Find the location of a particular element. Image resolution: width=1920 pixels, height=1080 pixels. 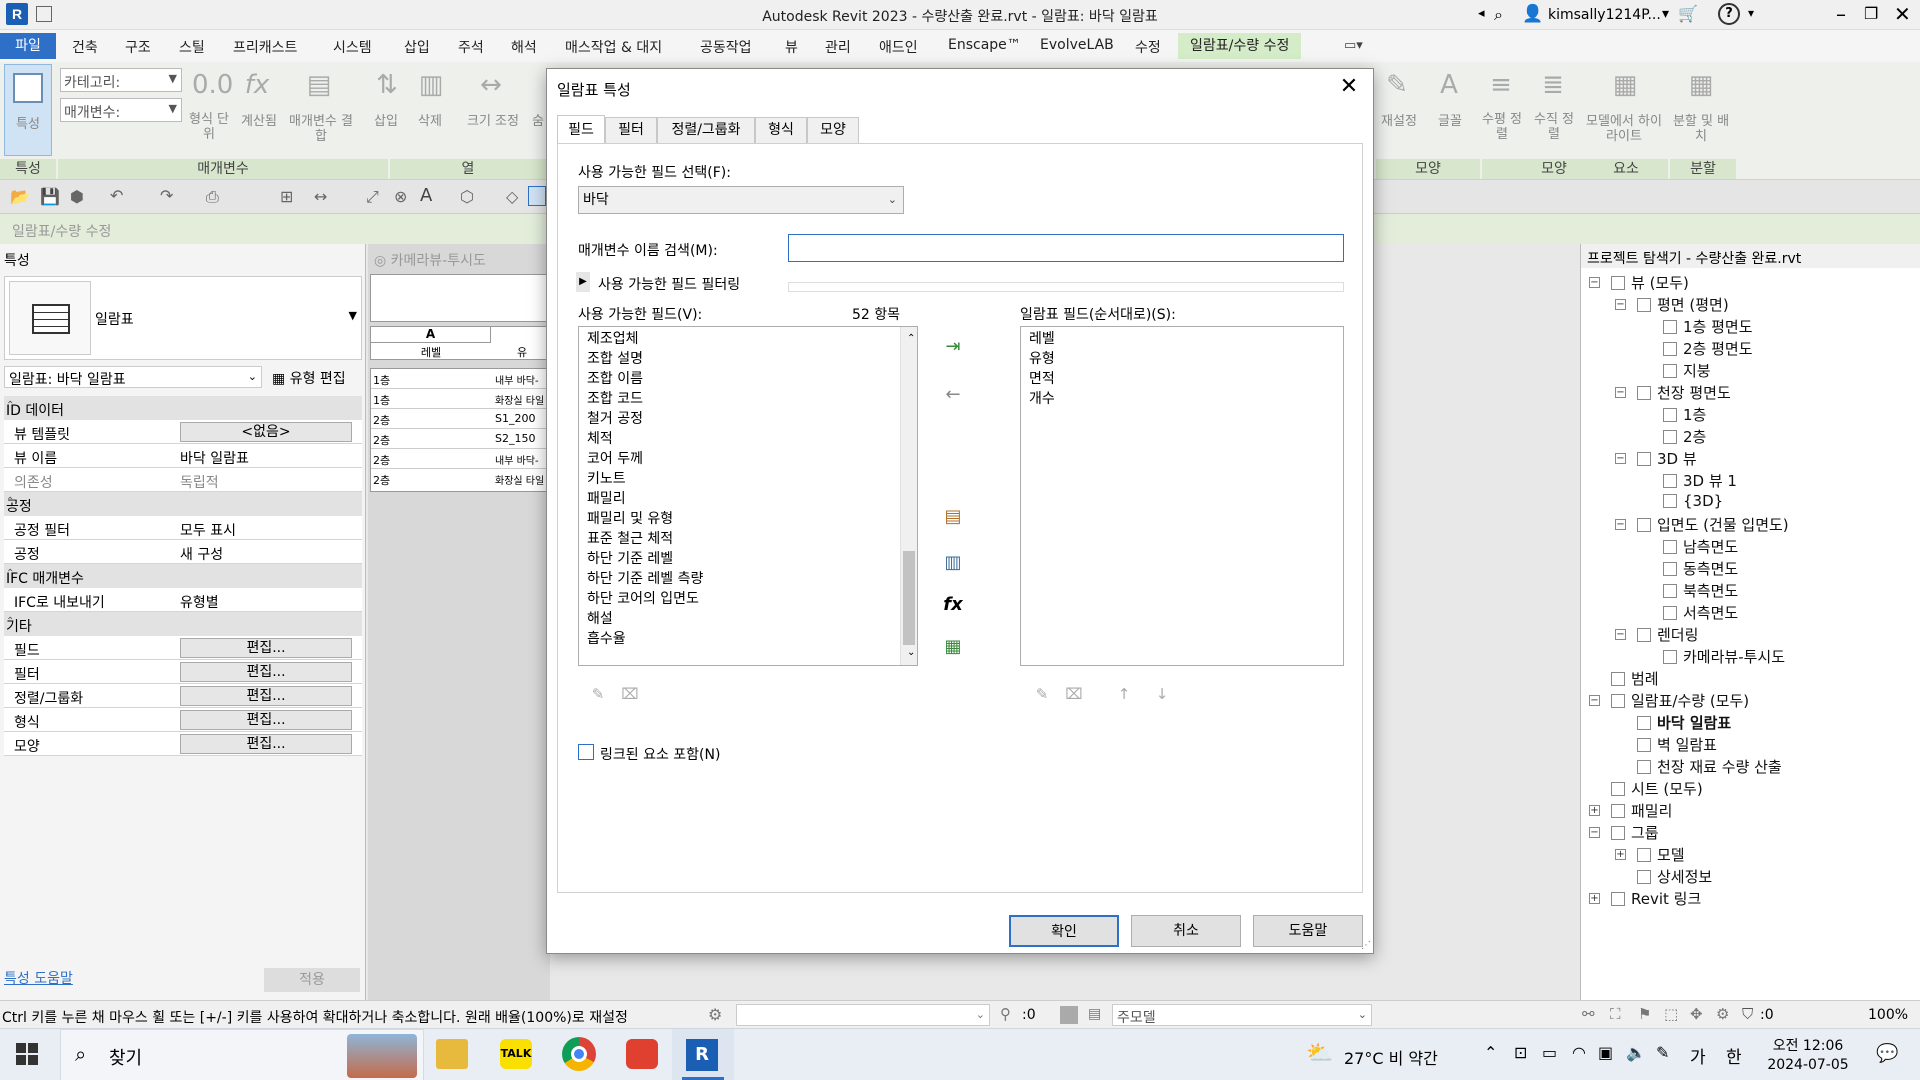

apply-button: 적용 is located at coordinates (312, 980).